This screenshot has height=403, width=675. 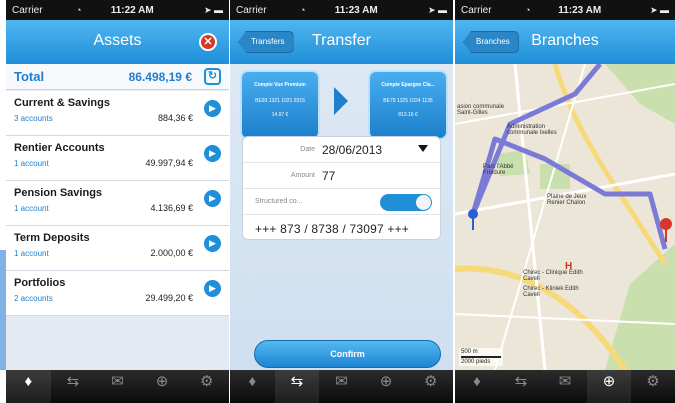 I want to click on map-label-plaine: Plaine de Jeux Renier Chalon, so click(x=567, y=200).